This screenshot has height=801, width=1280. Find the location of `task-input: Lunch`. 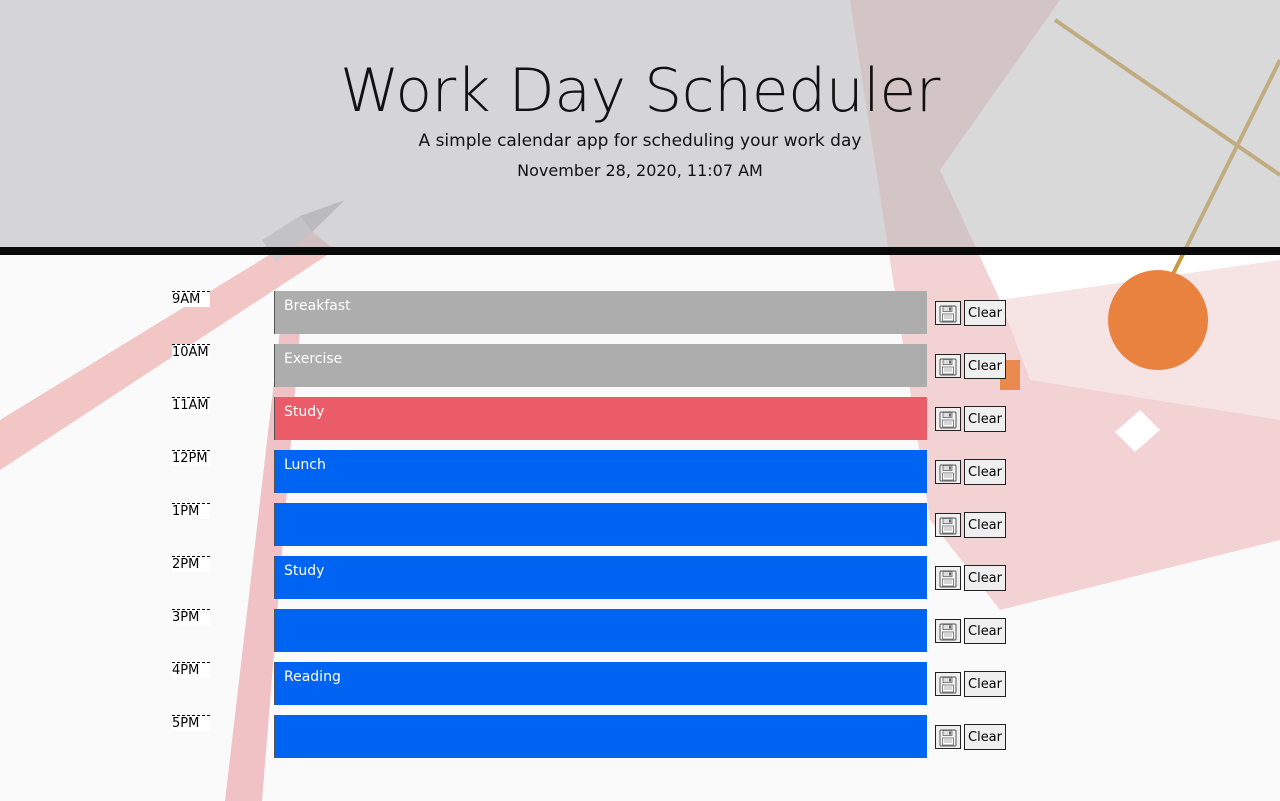

task-input: Lunch is located at coordinates (600, 471).